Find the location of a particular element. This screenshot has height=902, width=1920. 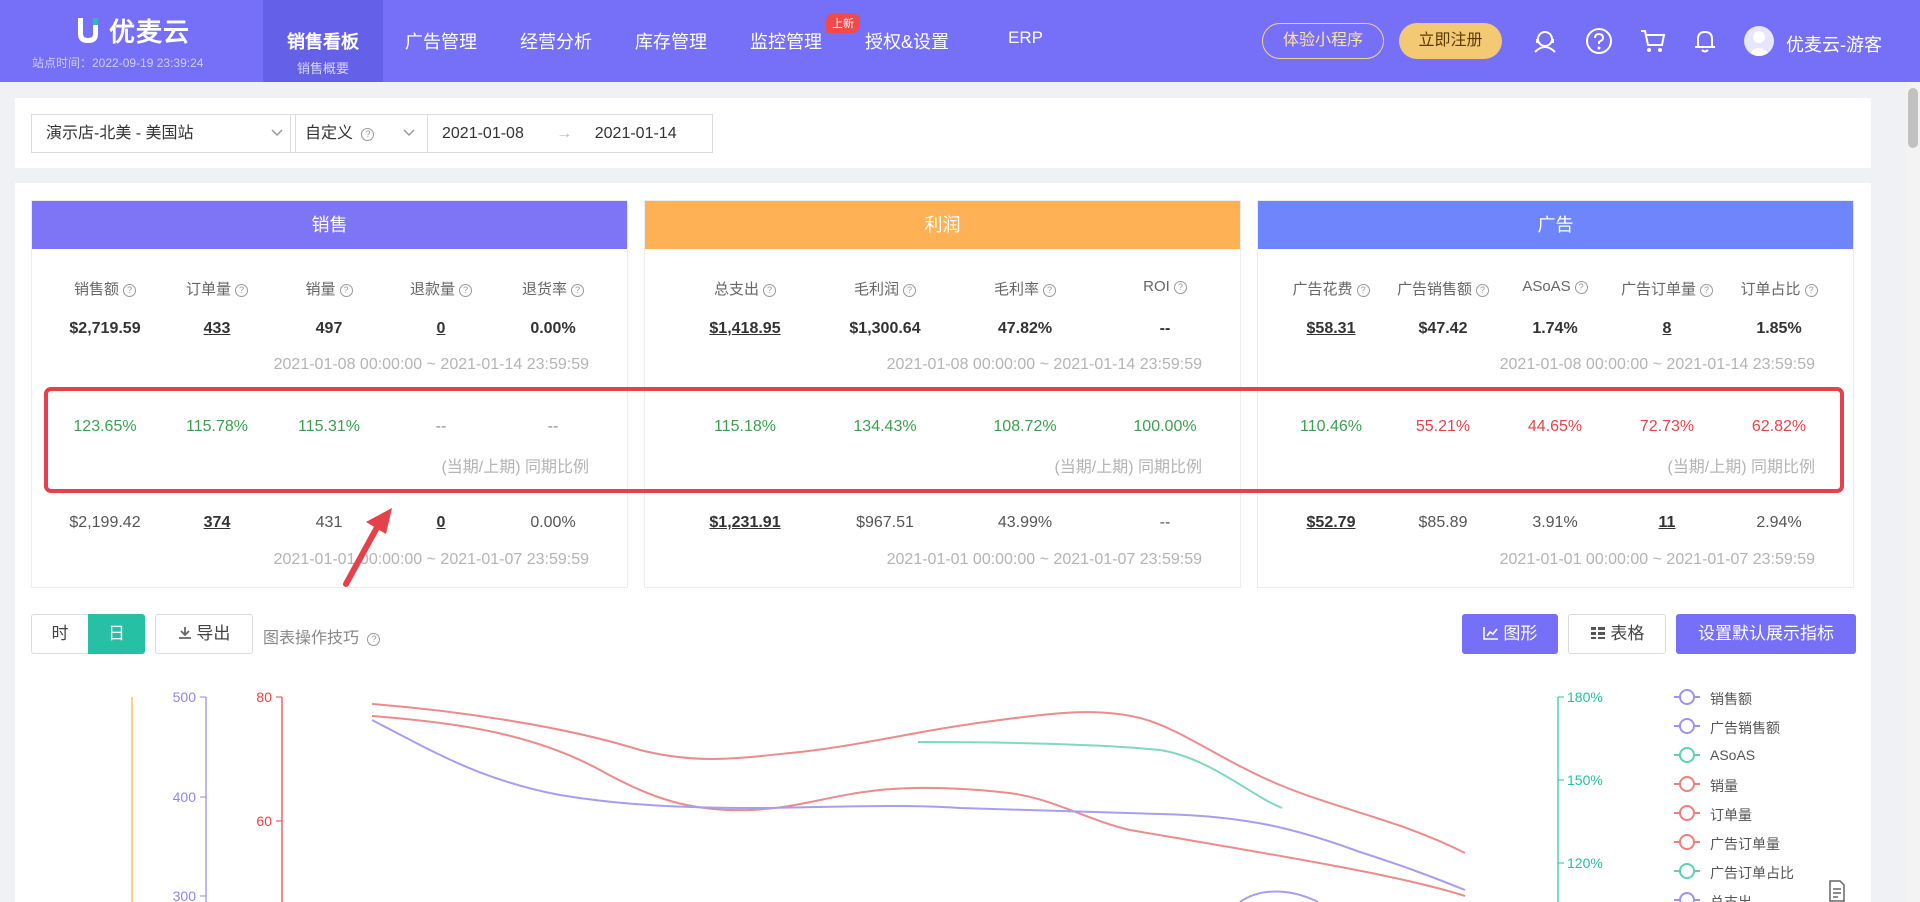

legend-item: 订单量 is located at coordinates (1774, 813).